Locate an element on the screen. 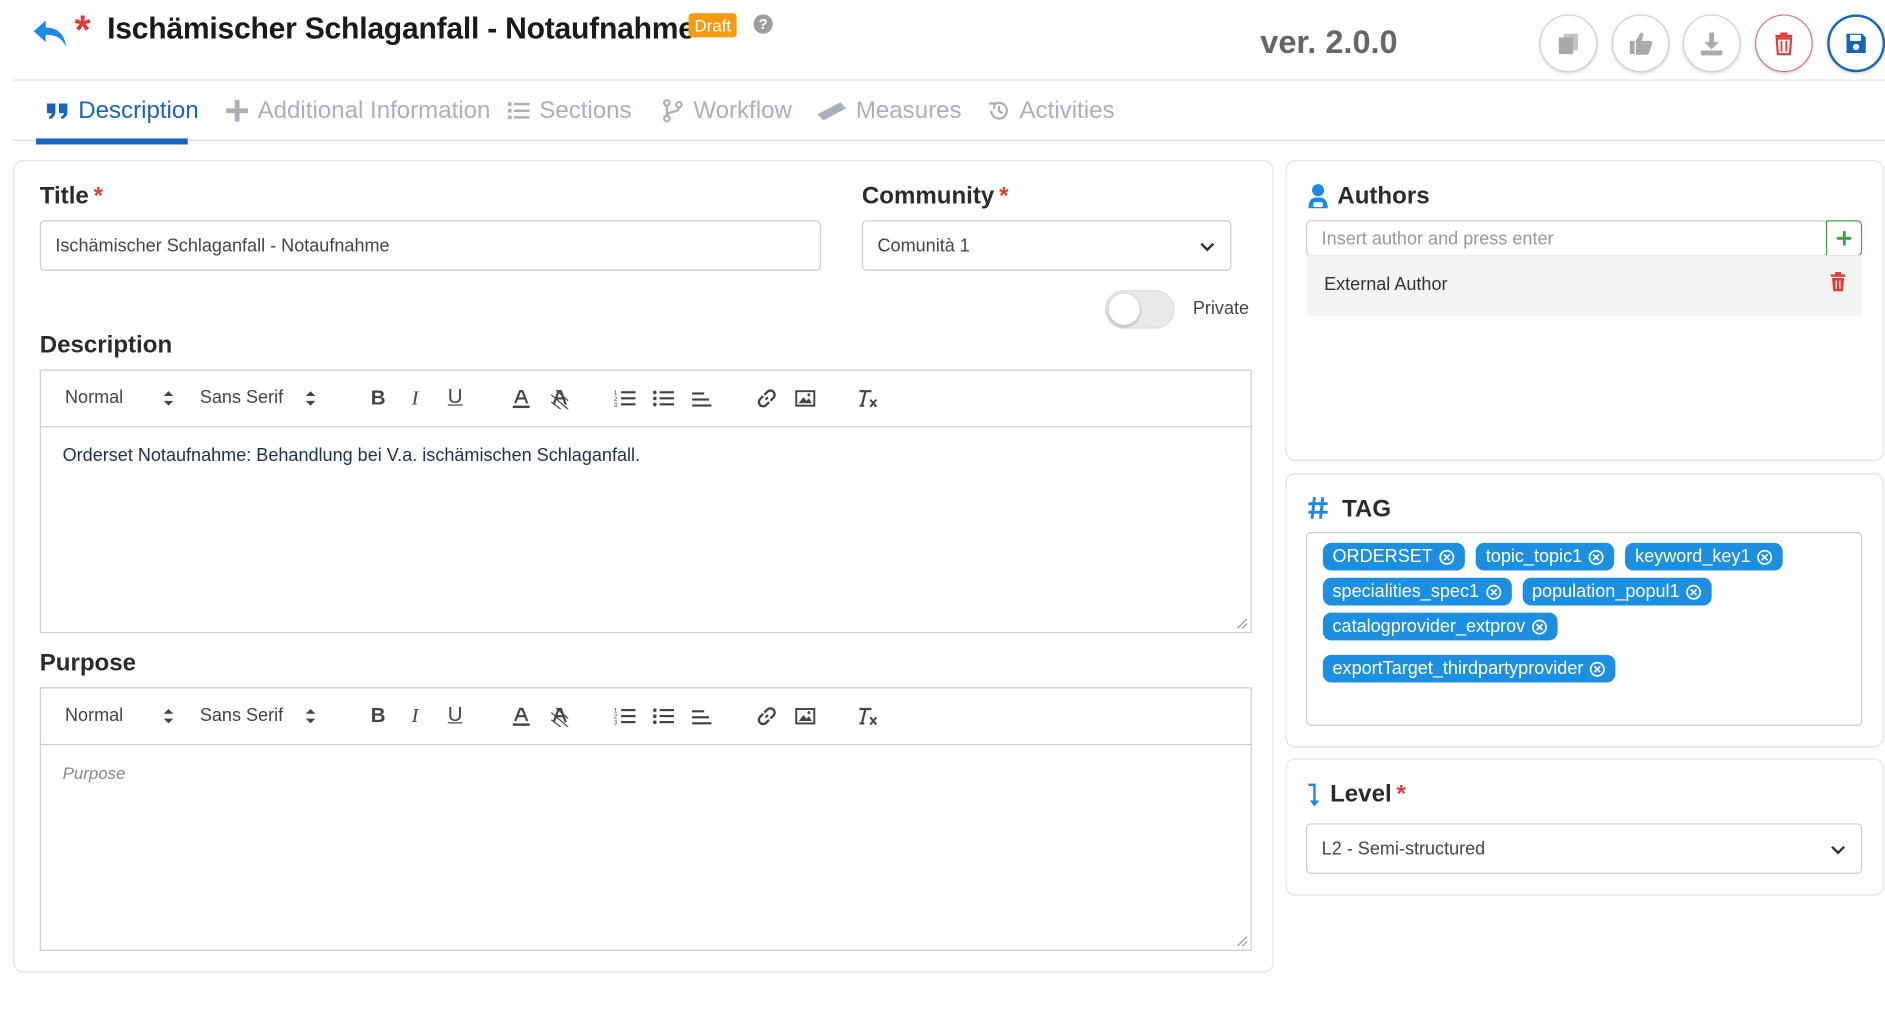 This screenshot has width=1885, height=1031. tag-text: exportTarget_thirdpartyprovider is located at coordinates (1458, 668).